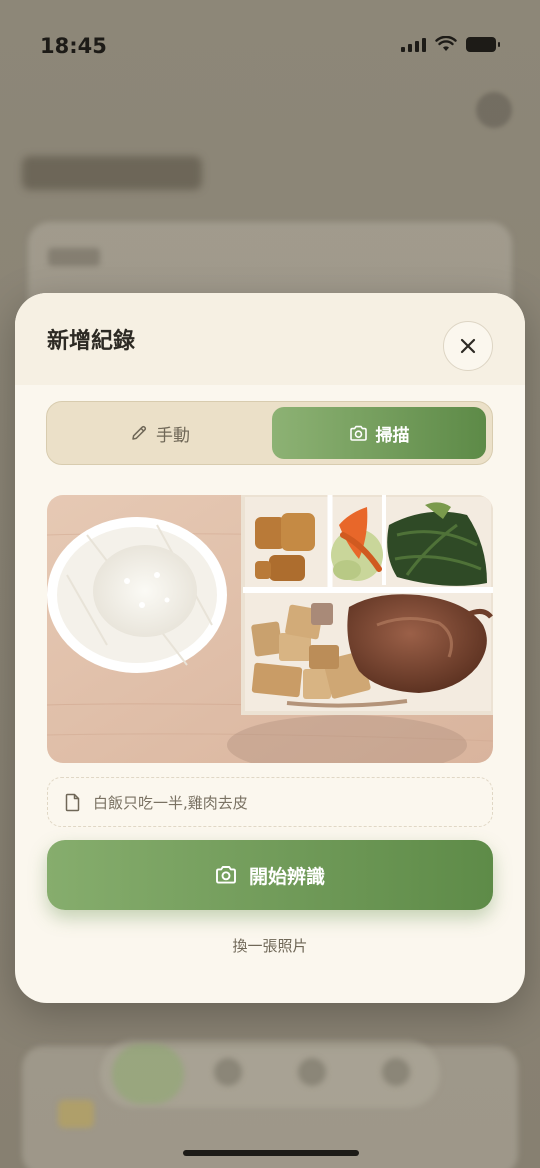 This screenshot has height=1168, width=540. Describe the element at coordinates (73, 46) in the screenshot. I see `status-time: 18:45` at that location.